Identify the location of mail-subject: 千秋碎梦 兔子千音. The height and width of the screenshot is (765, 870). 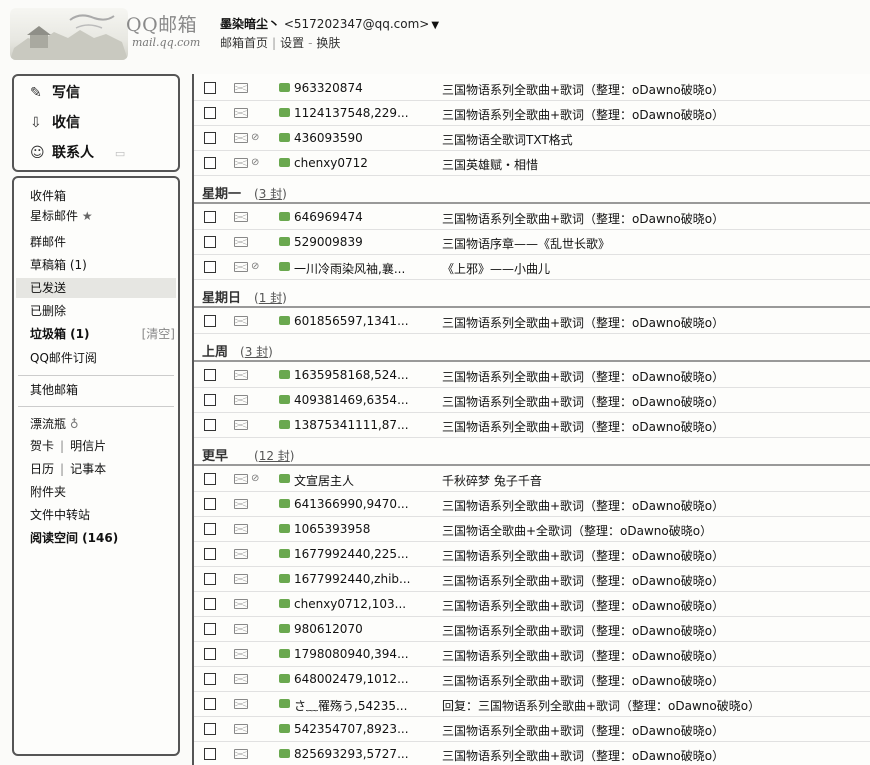
(492, 480).